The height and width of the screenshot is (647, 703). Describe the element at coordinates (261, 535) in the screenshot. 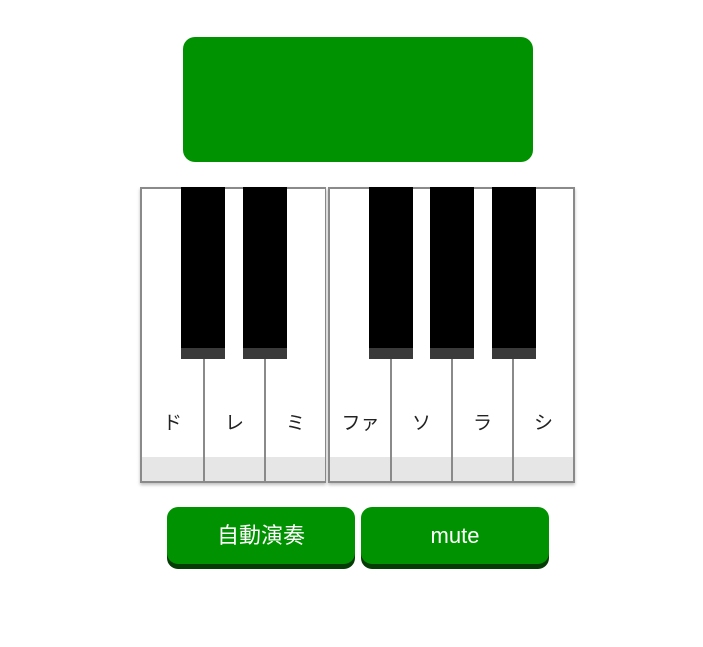

I see `auto-play-button: 自動演奏` at that location.